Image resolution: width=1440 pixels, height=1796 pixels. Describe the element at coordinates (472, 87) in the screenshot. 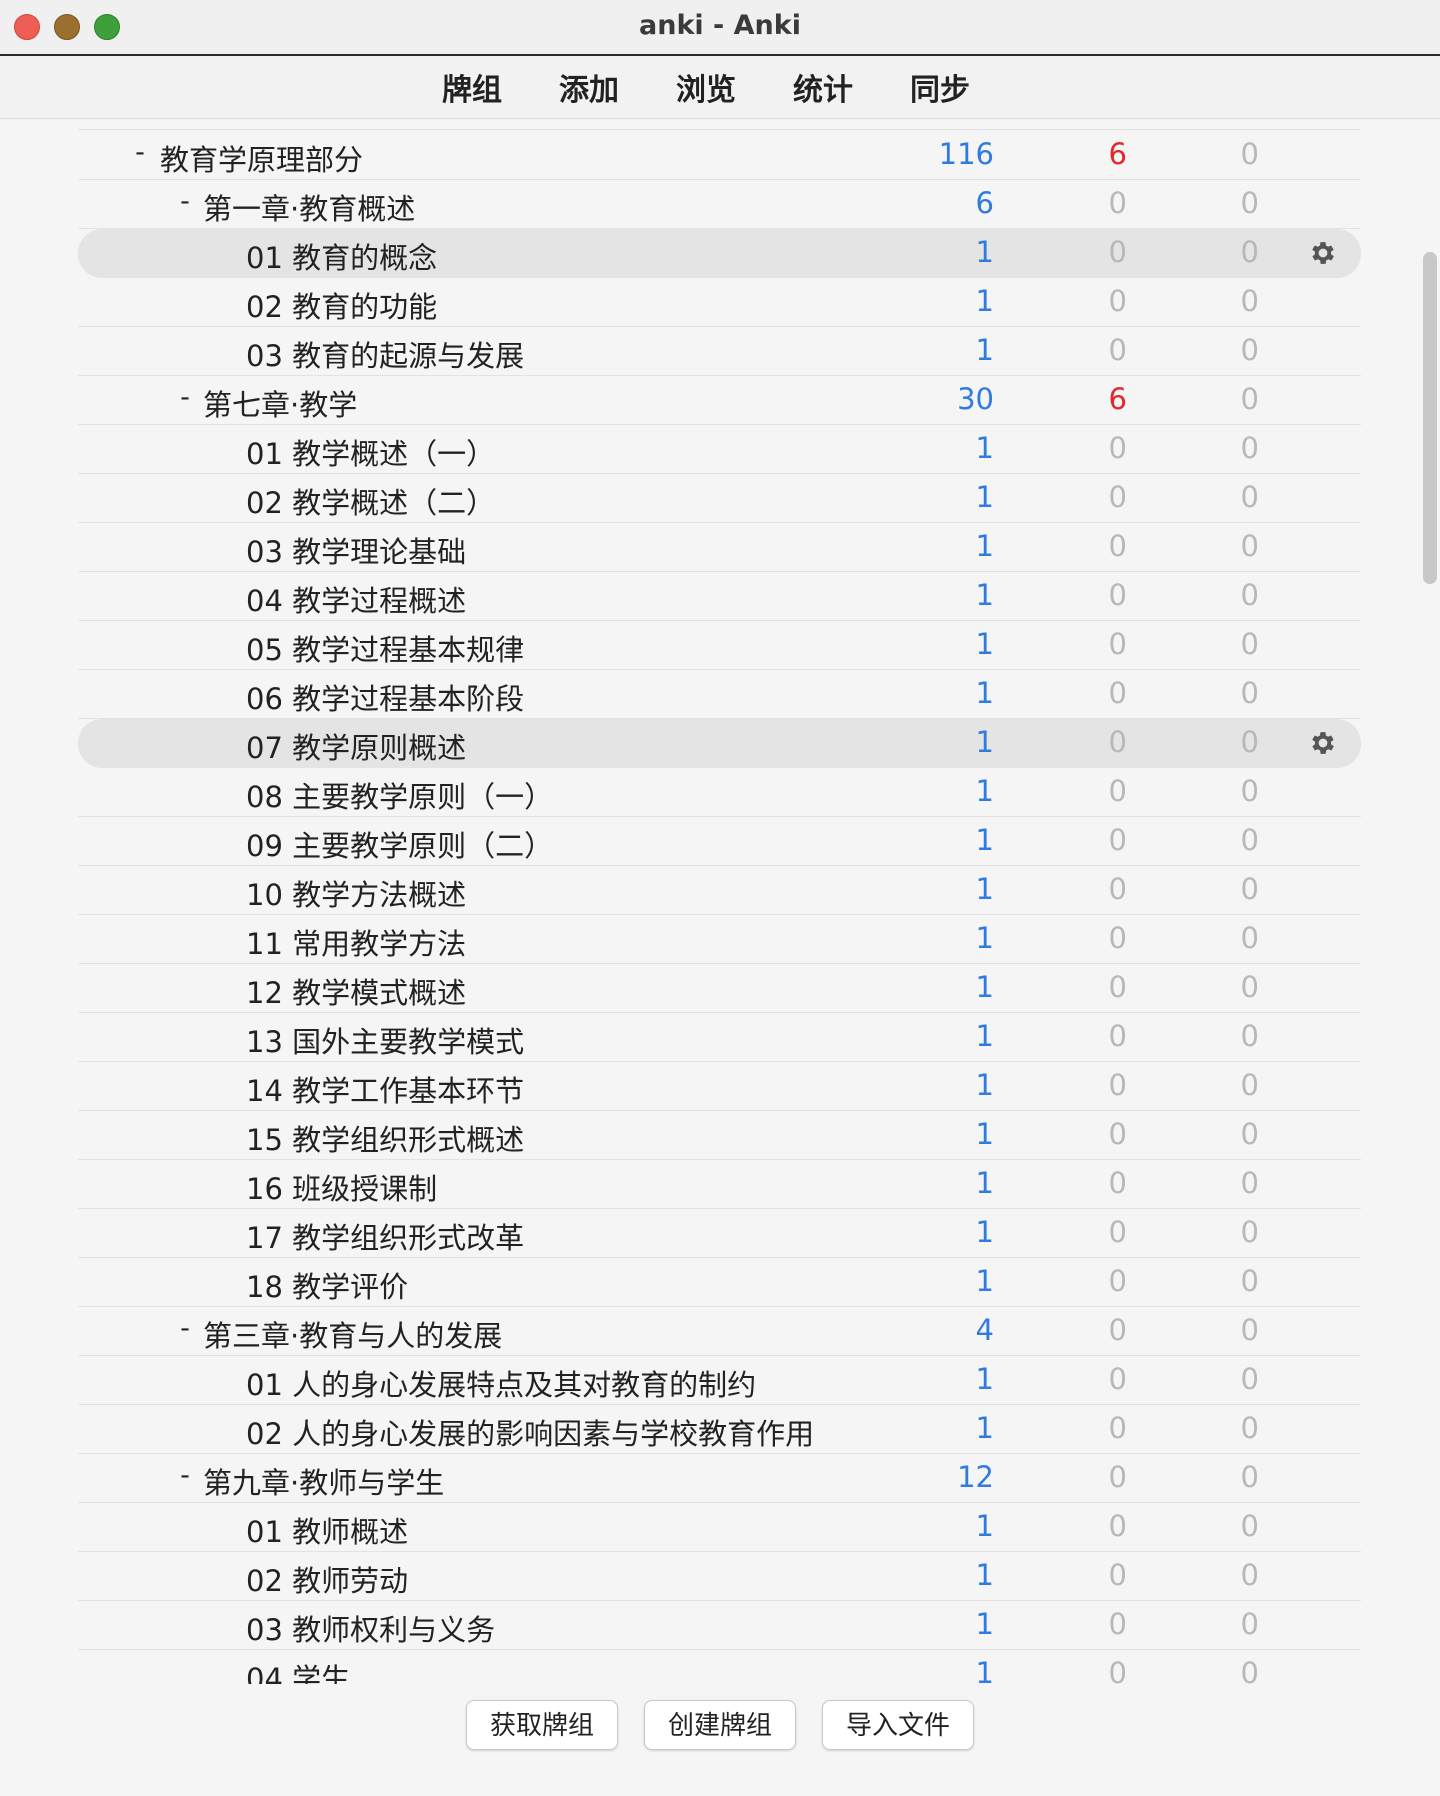

I see `toolbar-decks: 牌组` at that location.